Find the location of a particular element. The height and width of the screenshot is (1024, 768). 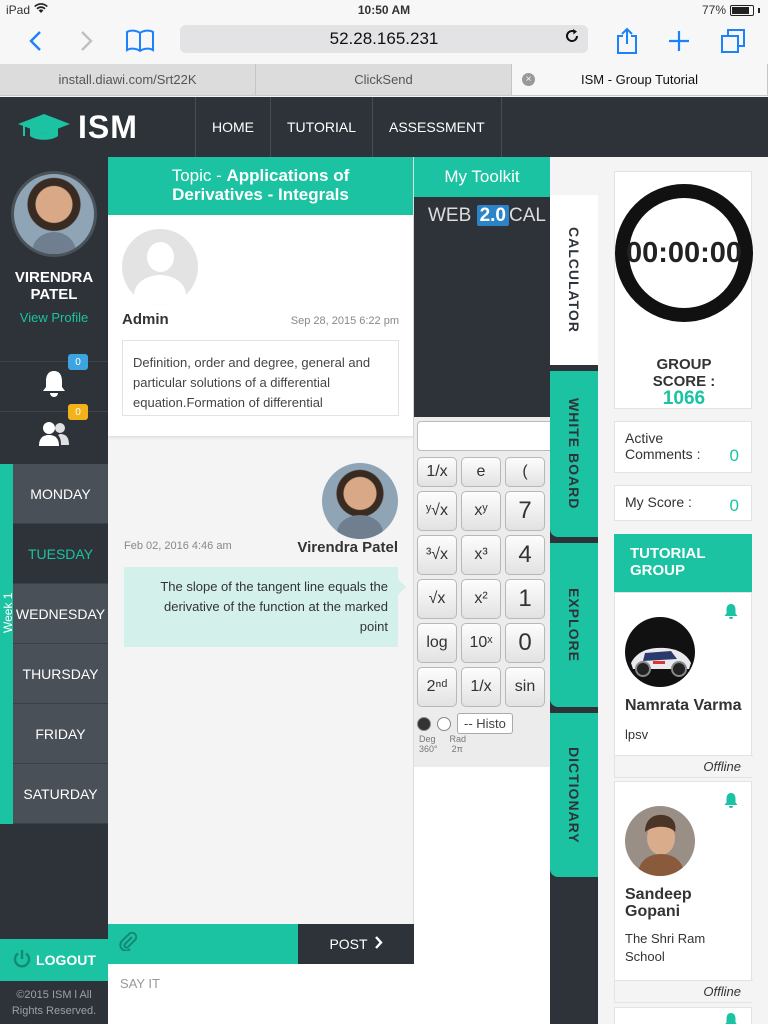

battery-tip is located at coordinates (759, 10).